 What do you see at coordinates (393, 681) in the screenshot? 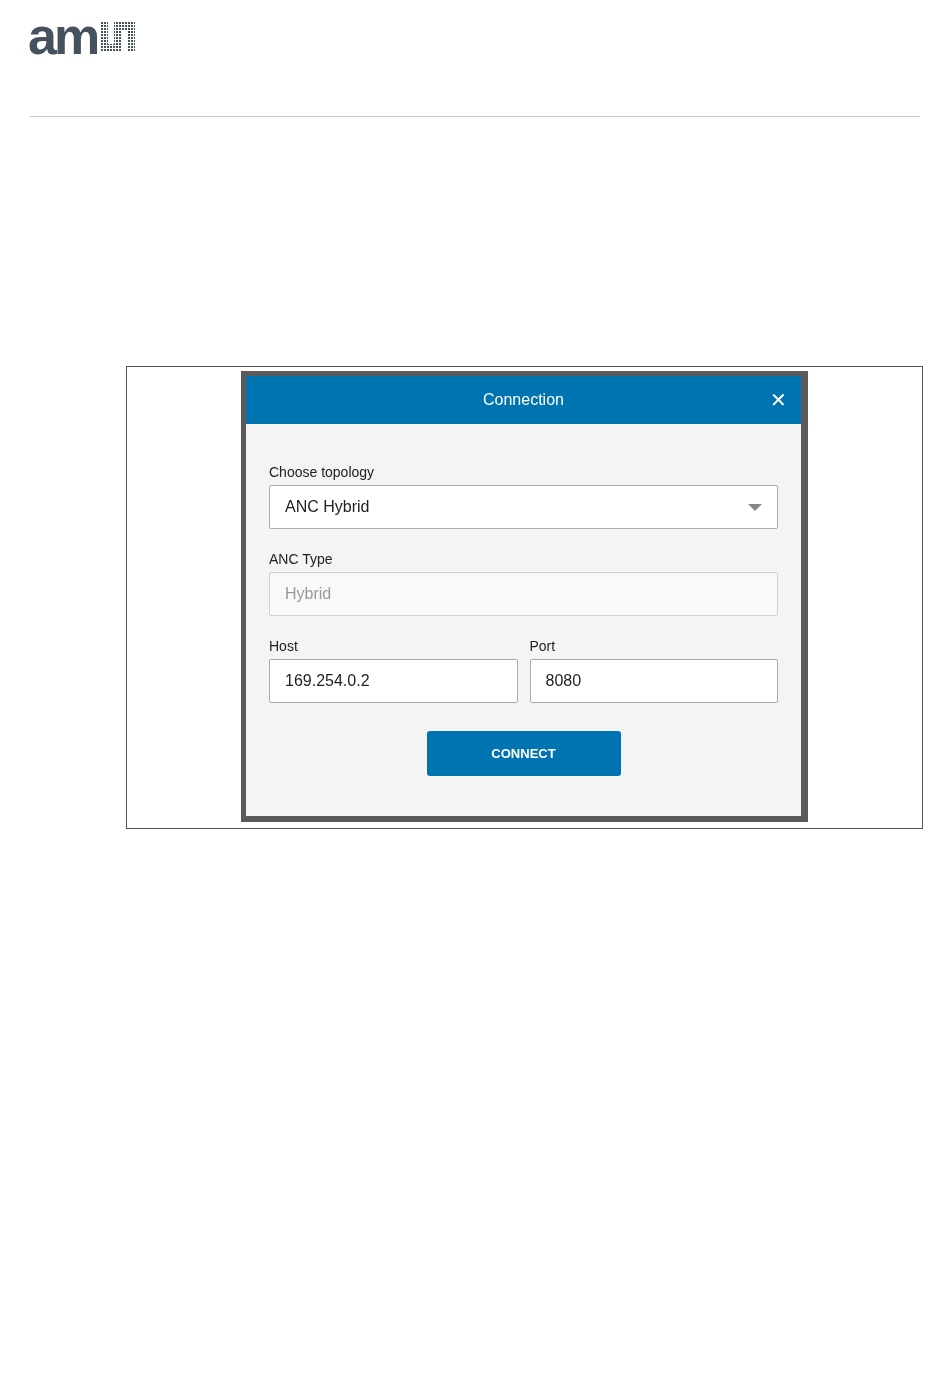
I see `host-field: 169.254.0.2` at bounding box center [393, 681].